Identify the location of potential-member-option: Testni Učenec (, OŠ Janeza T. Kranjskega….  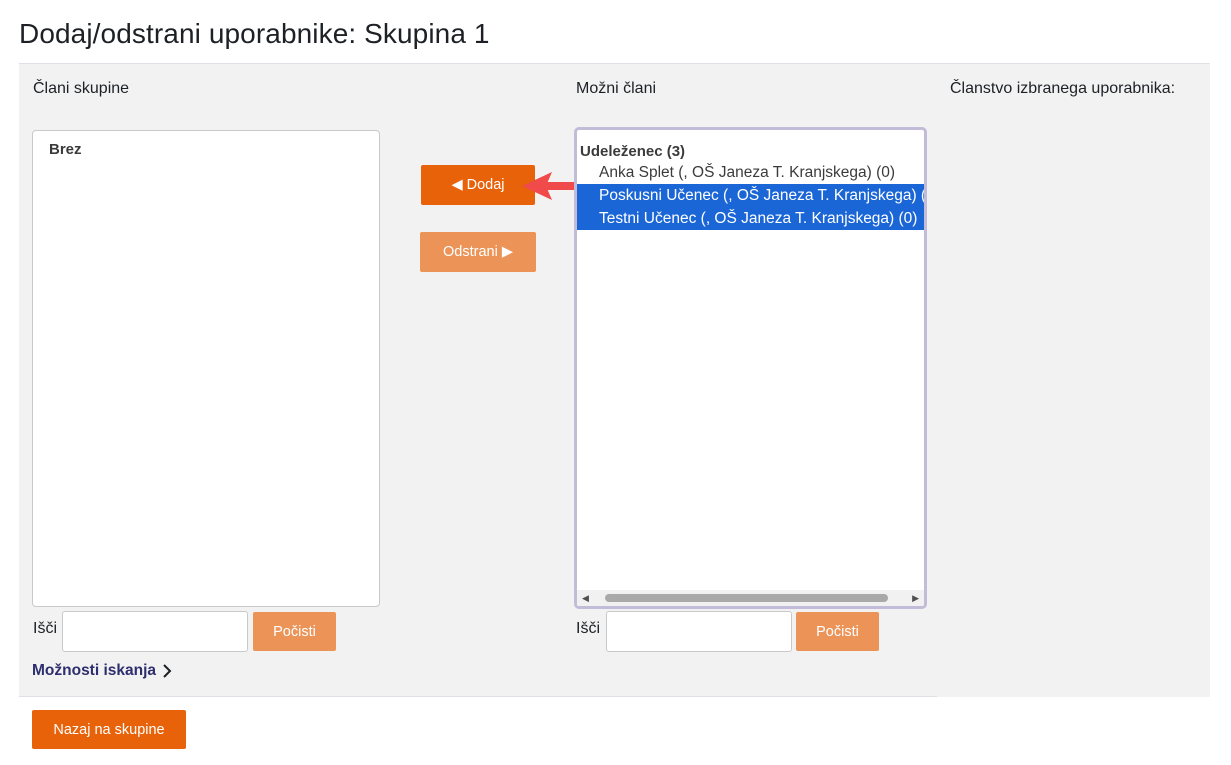
(750, 218).